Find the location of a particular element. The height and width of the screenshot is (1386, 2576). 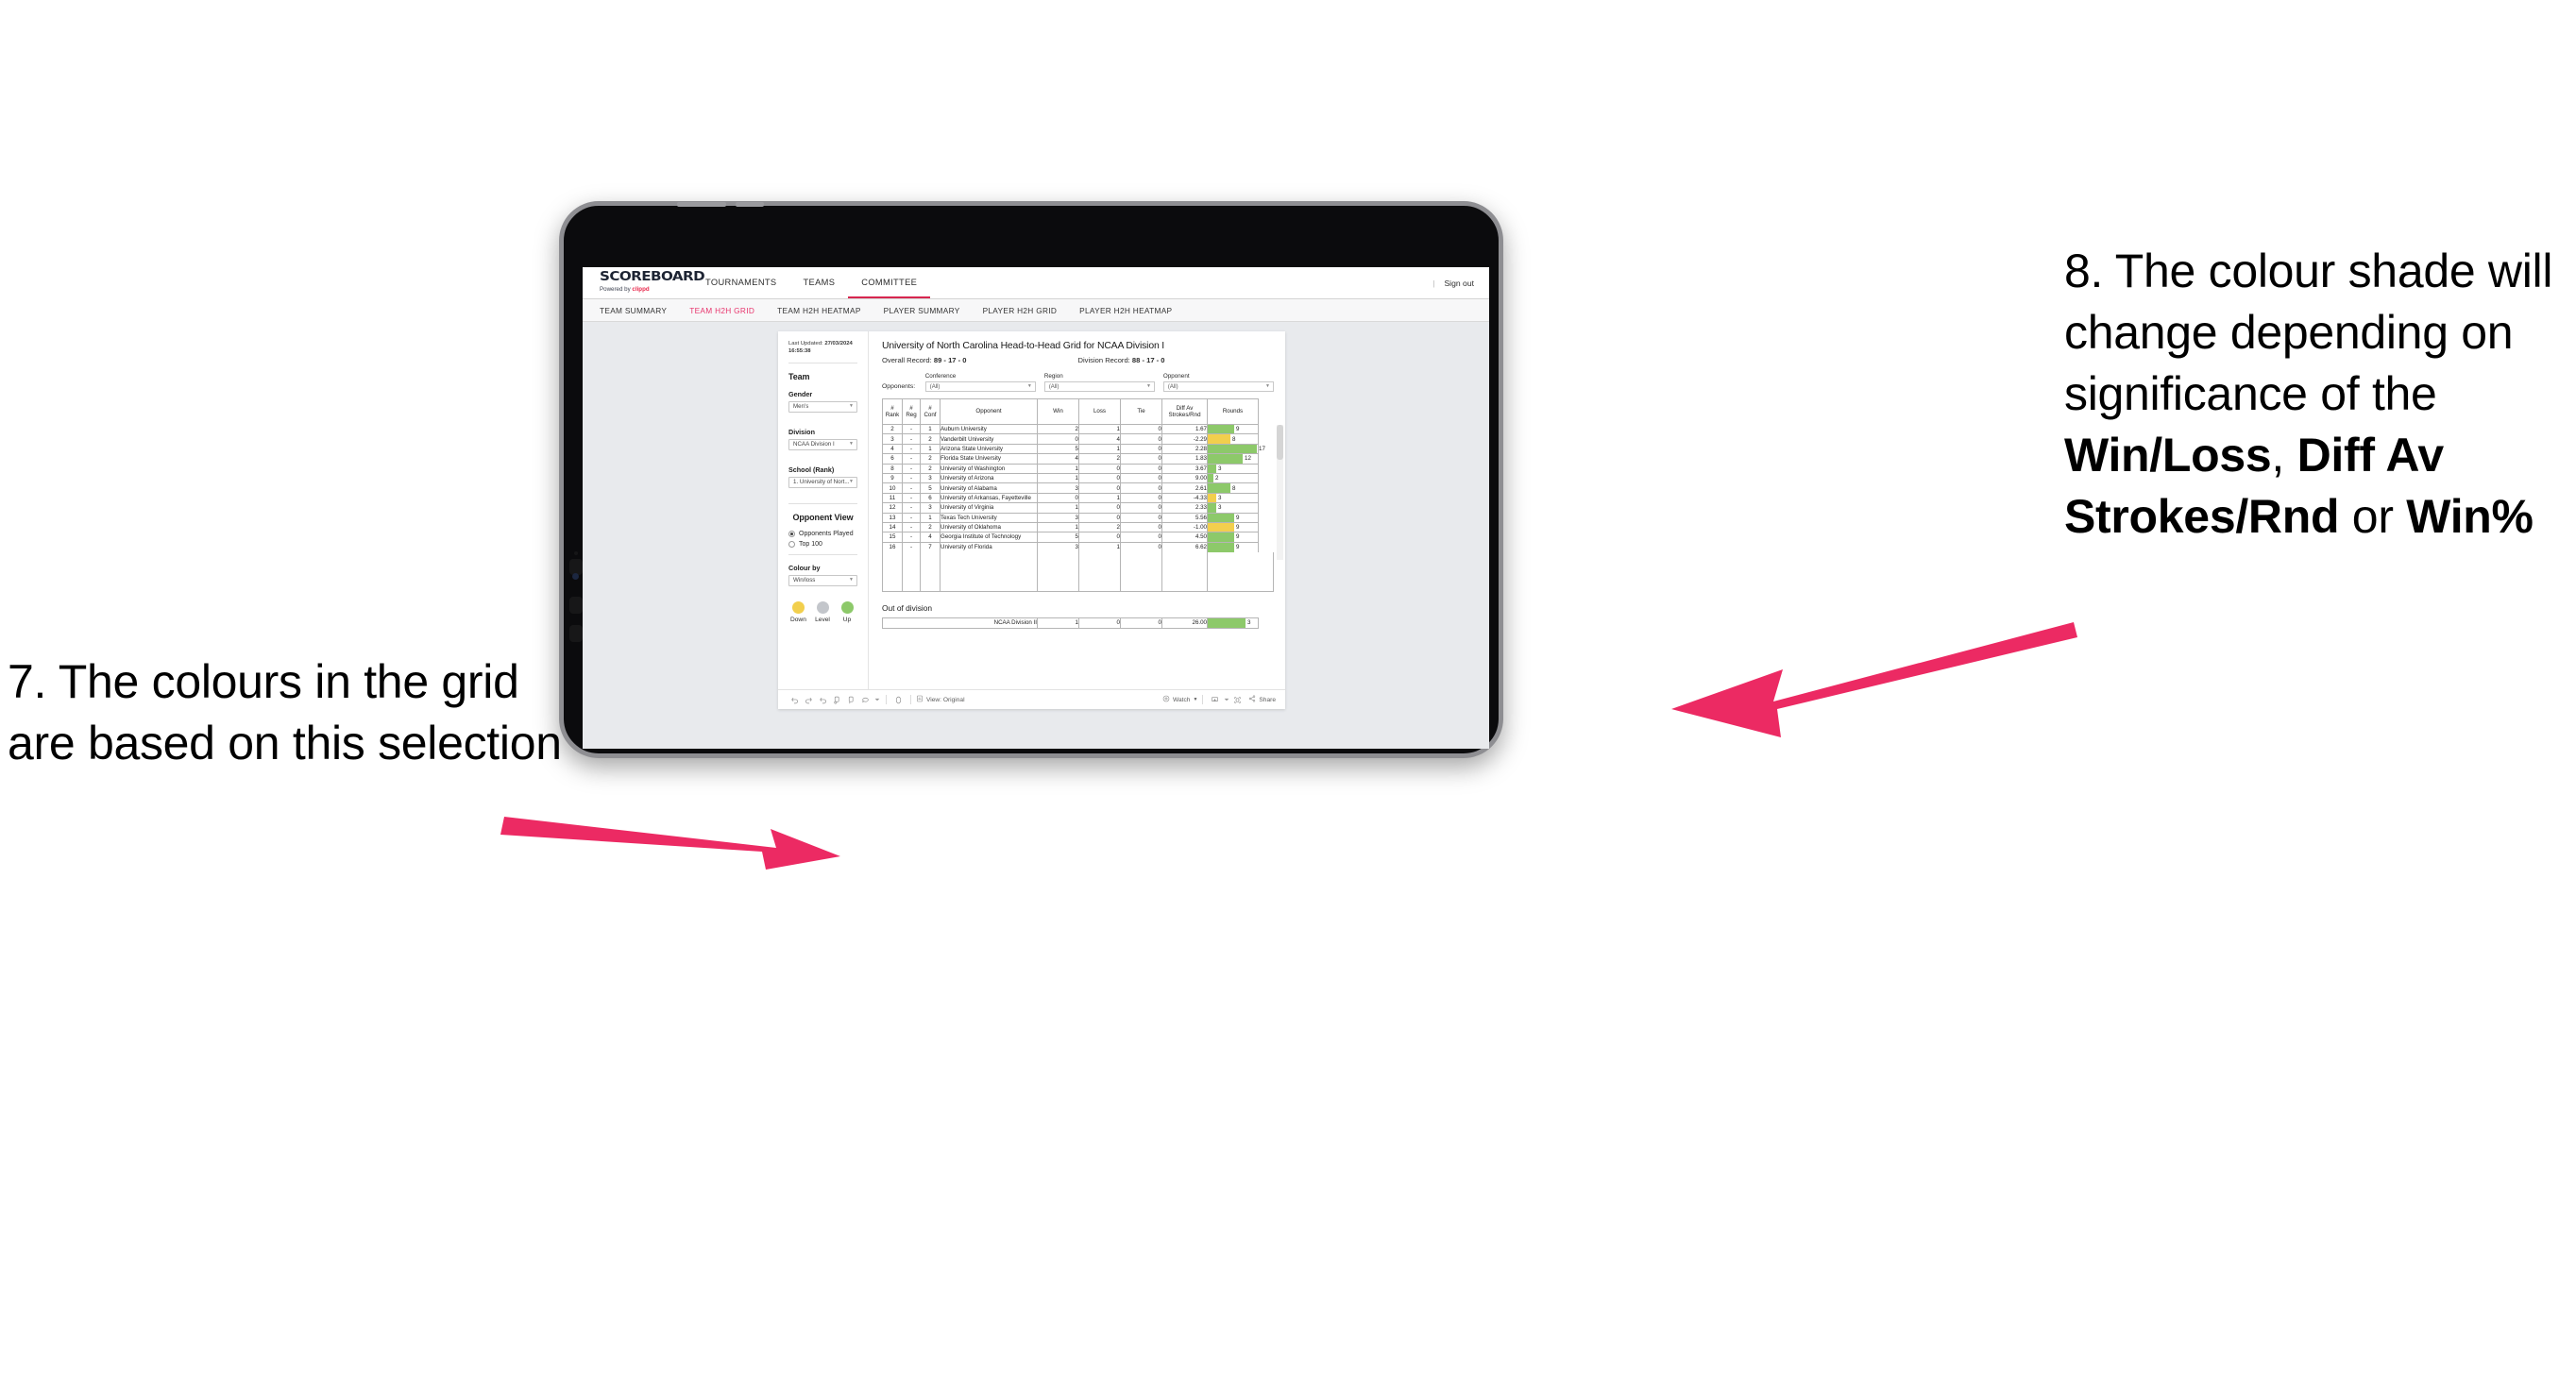

redo-icon is located at coordinates (809, 700).